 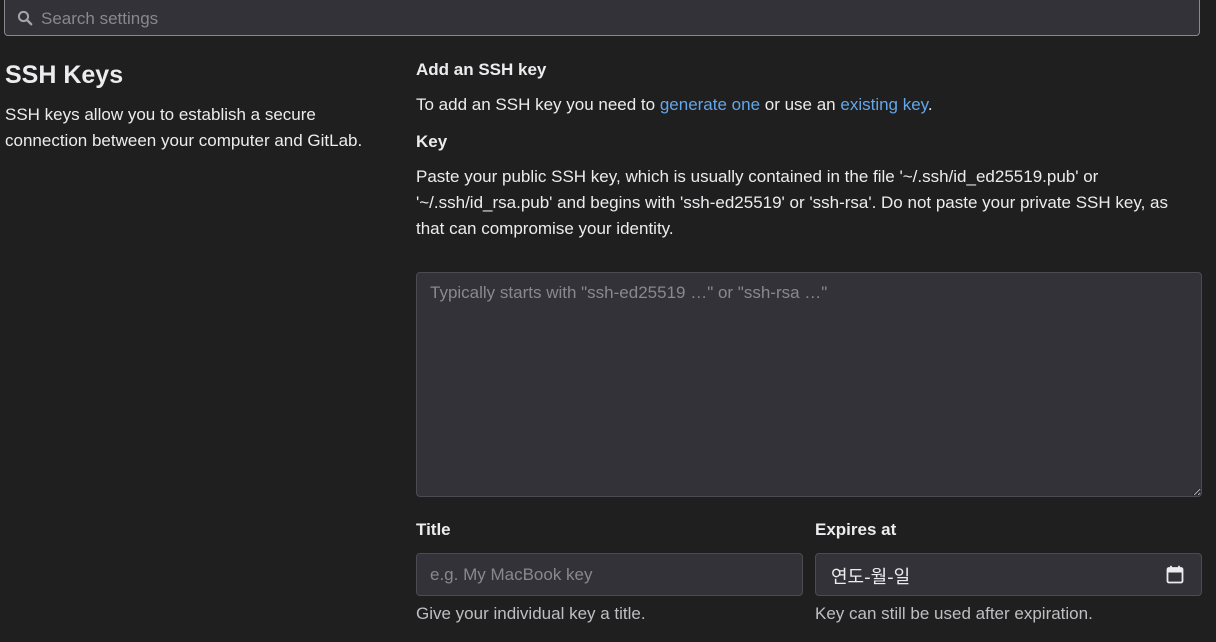 What do you see at coordinates (25, 18) in the screenshot?
I see `search-icon` at bounding box center [25, 18].